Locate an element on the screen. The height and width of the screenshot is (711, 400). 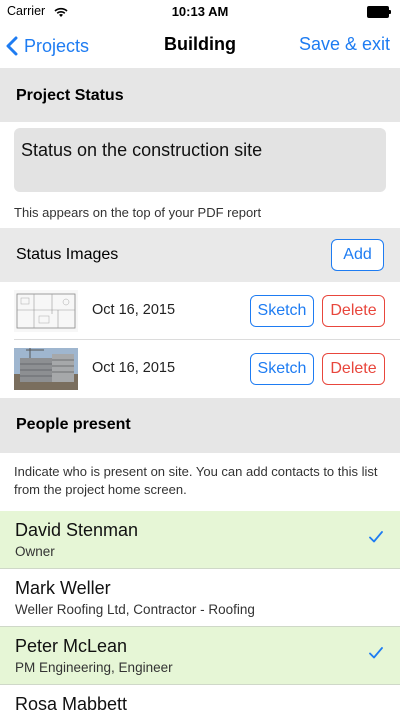
person-row: David Stenman Owner is located at coordinates (200, 540).